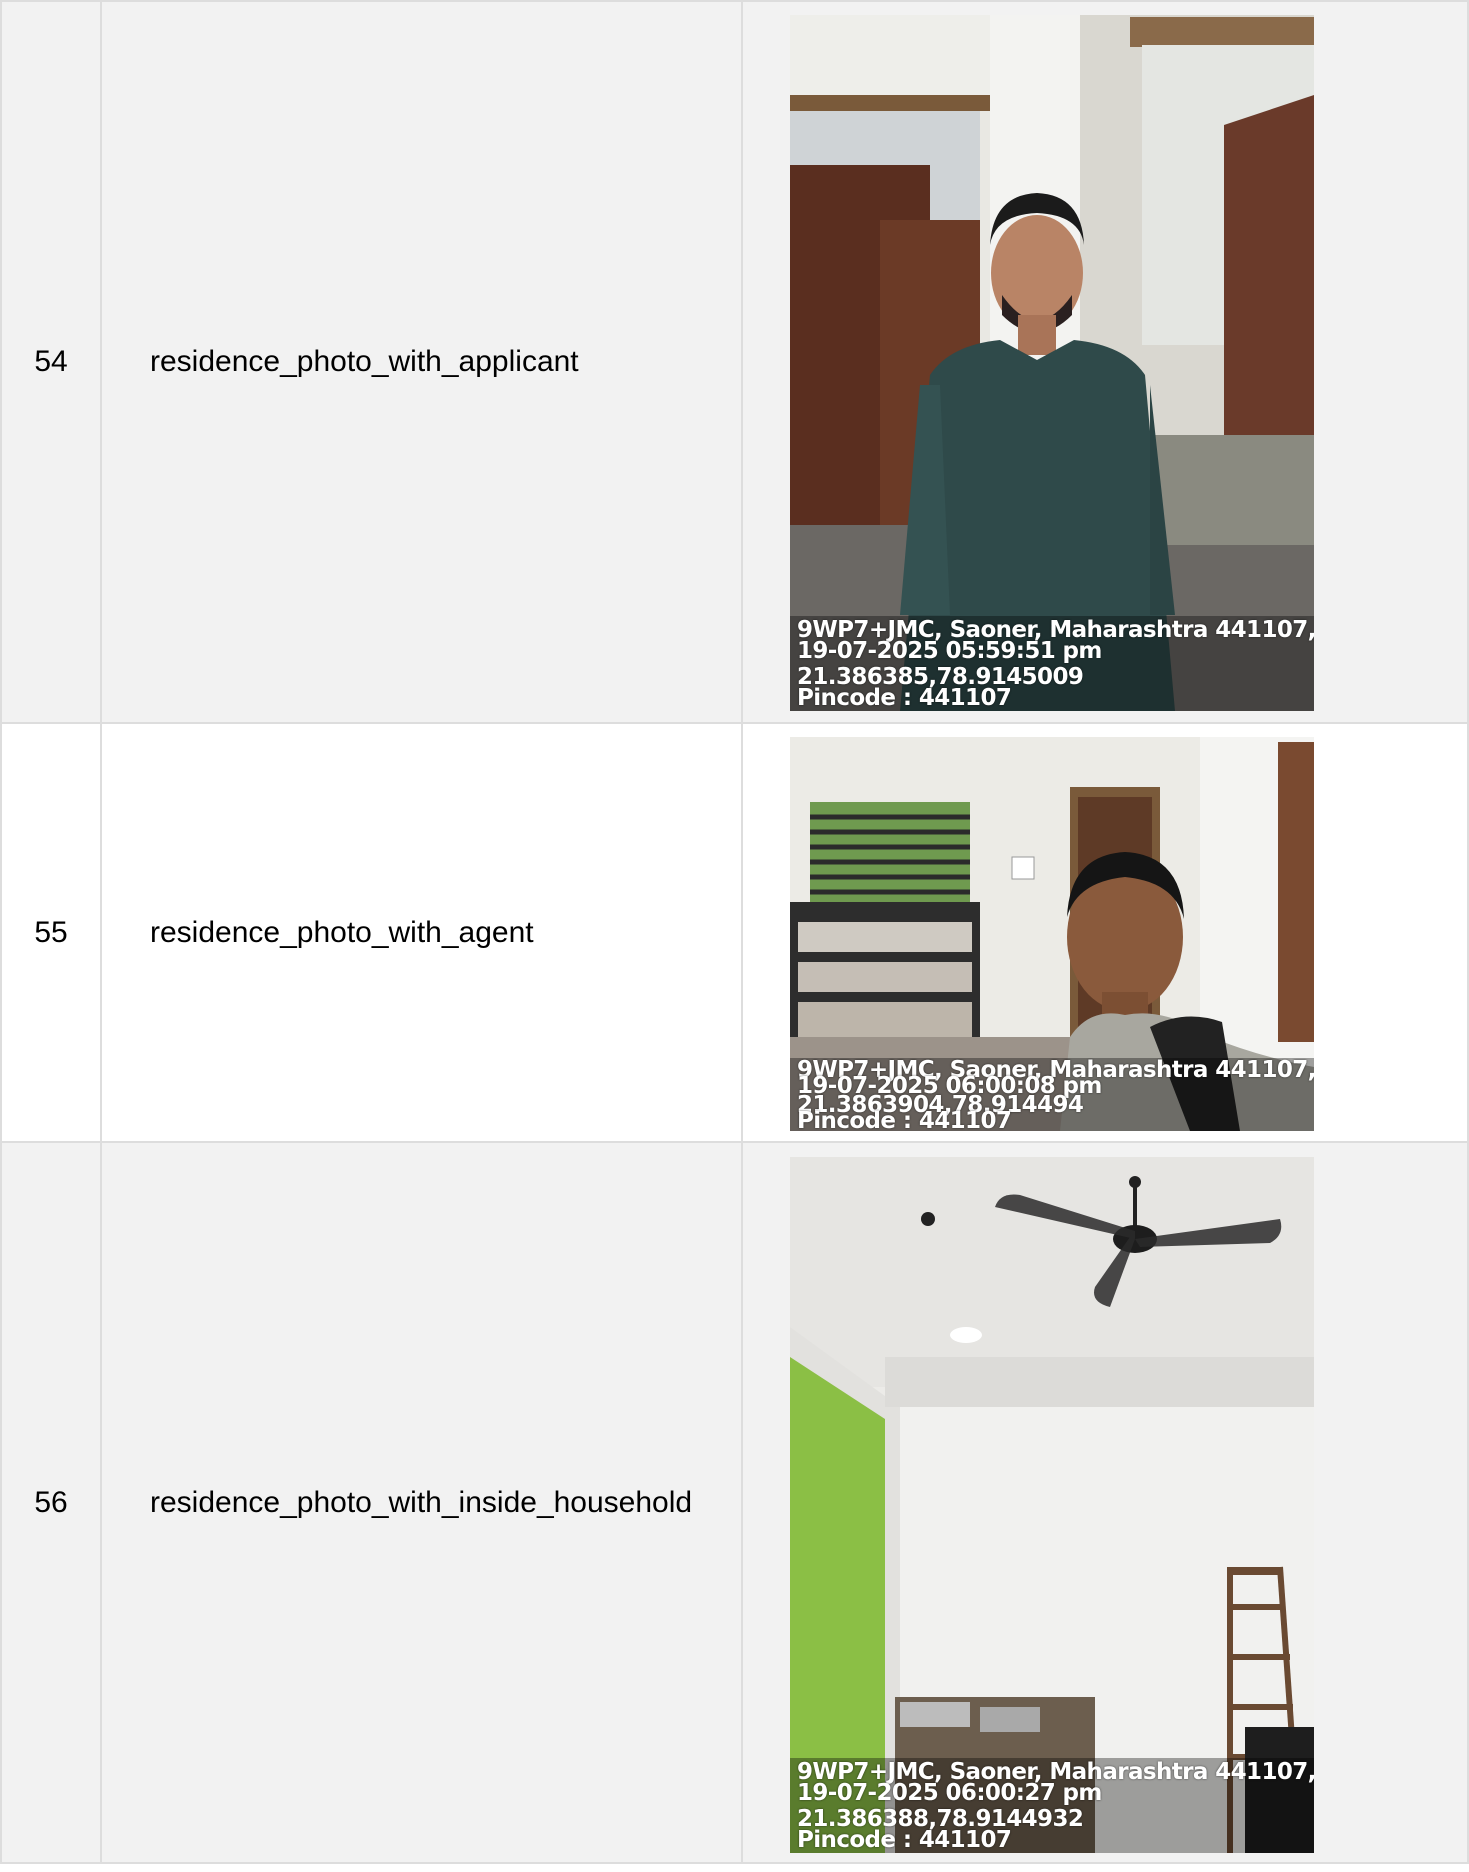 The height and width of the screenshot is (1872, 1469). Describe the element at coordinates (51, 1502) in the screenshot. I see `row-number: 56` at that location.